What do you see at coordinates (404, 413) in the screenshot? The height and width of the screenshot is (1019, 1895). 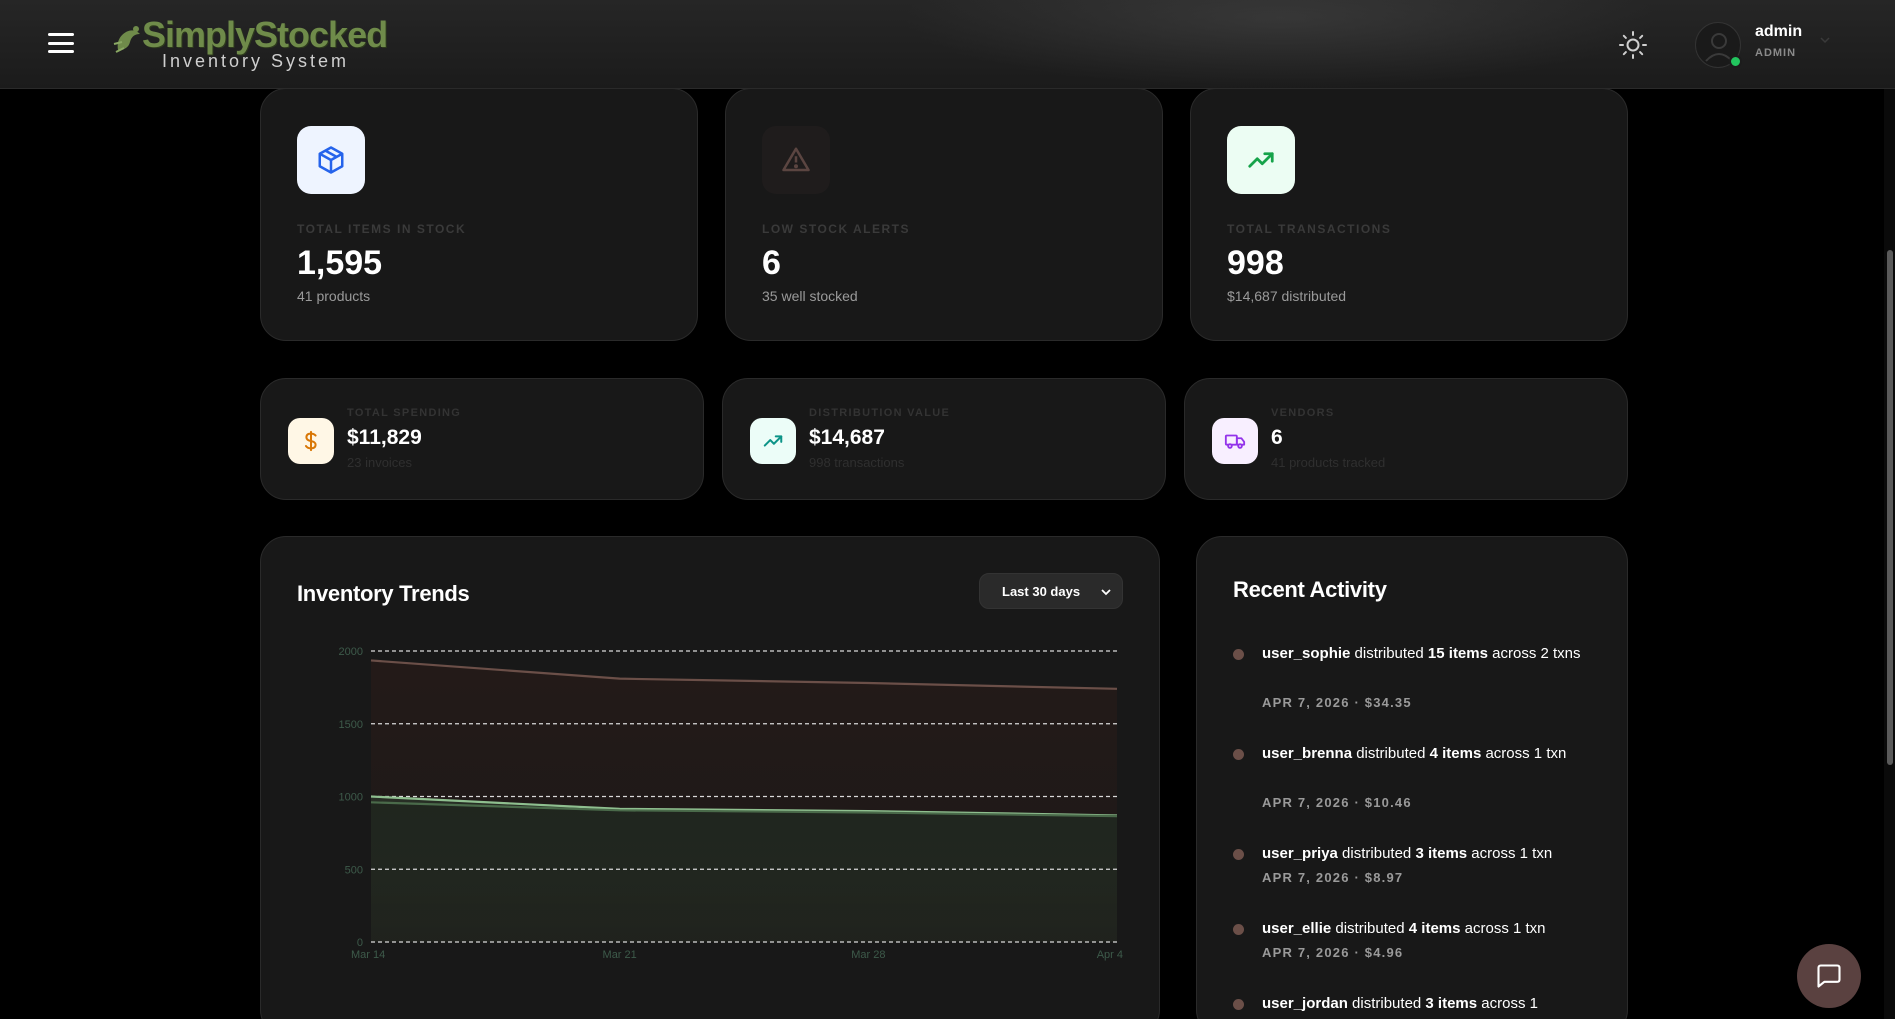 I see `stat-label: TOTAL SPENDING` at bounding box center [404, 413].